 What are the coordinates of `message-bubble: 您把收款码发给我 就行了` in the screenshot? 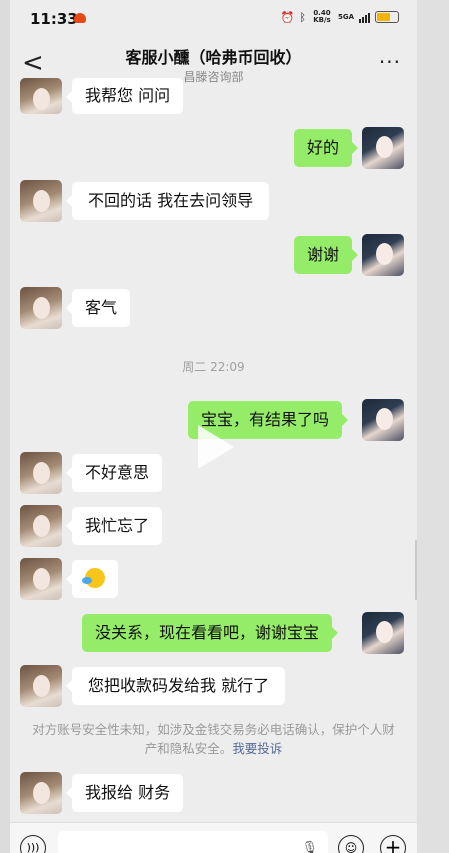 It's located at (175, 686).